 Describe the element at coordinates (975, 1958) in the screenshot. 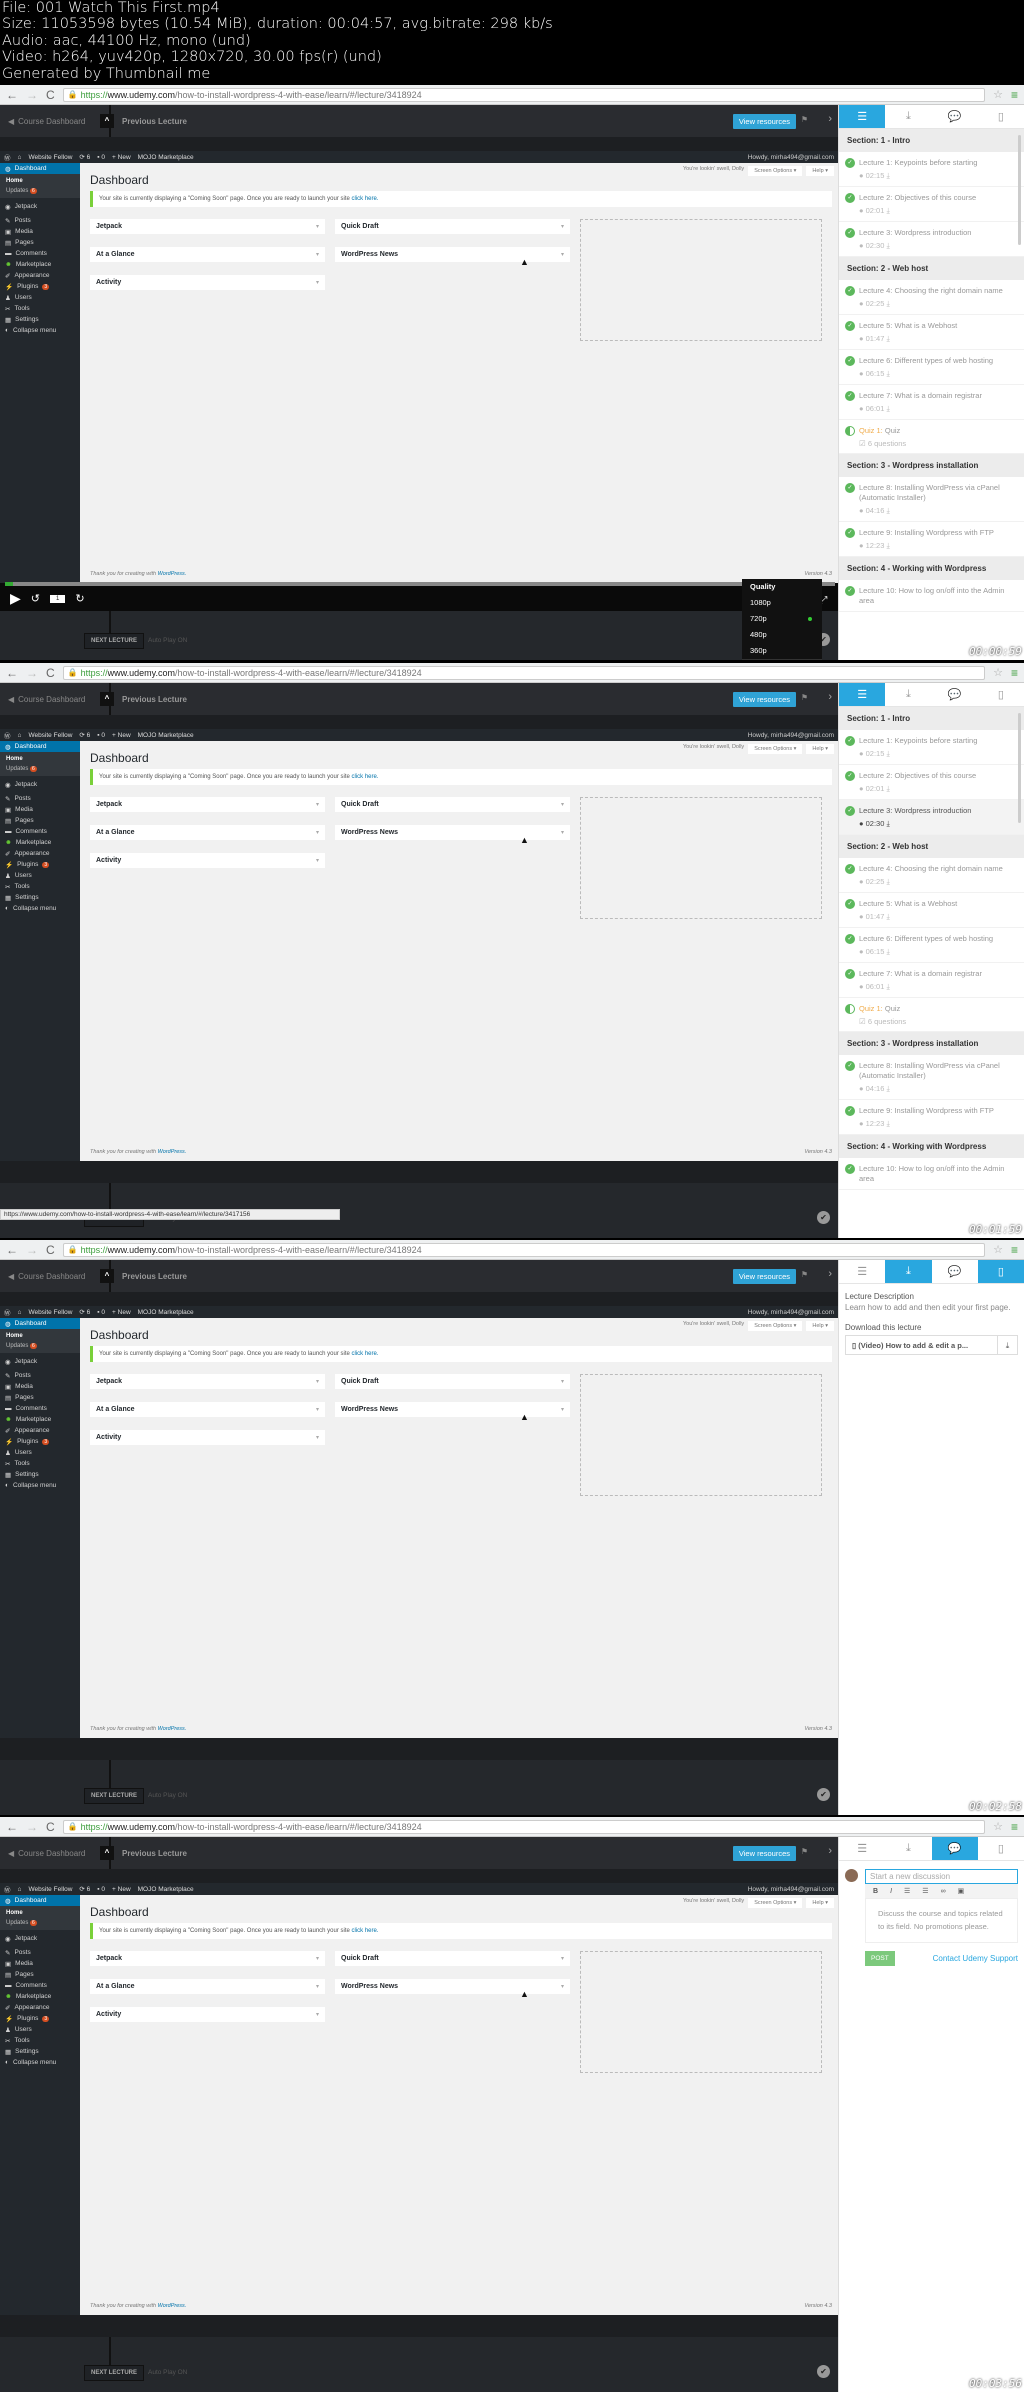

I see `contact-support-link: Contact Udemy Support` at that location.